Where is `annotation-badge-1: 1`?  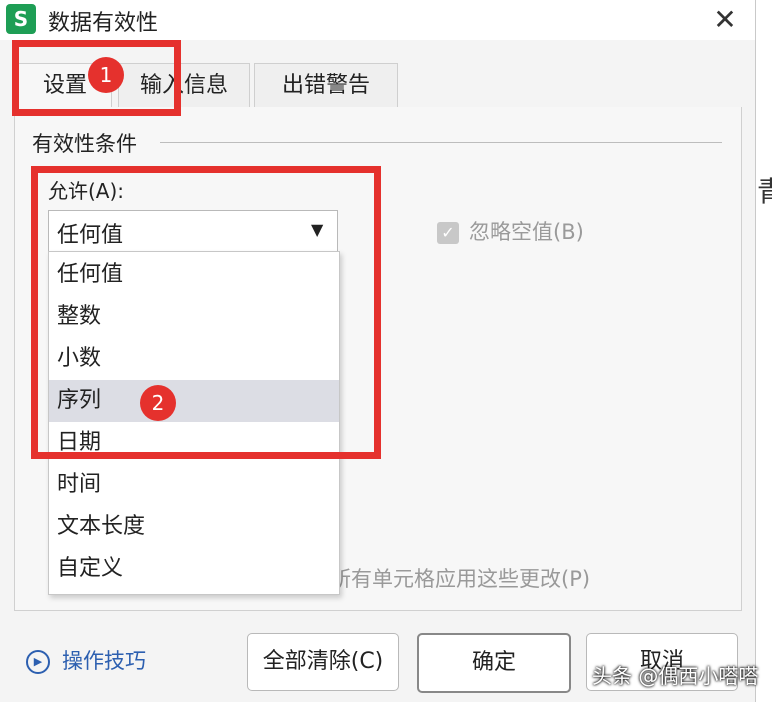 annotation-badge-1: 1 is located at coordinates (106, 75).